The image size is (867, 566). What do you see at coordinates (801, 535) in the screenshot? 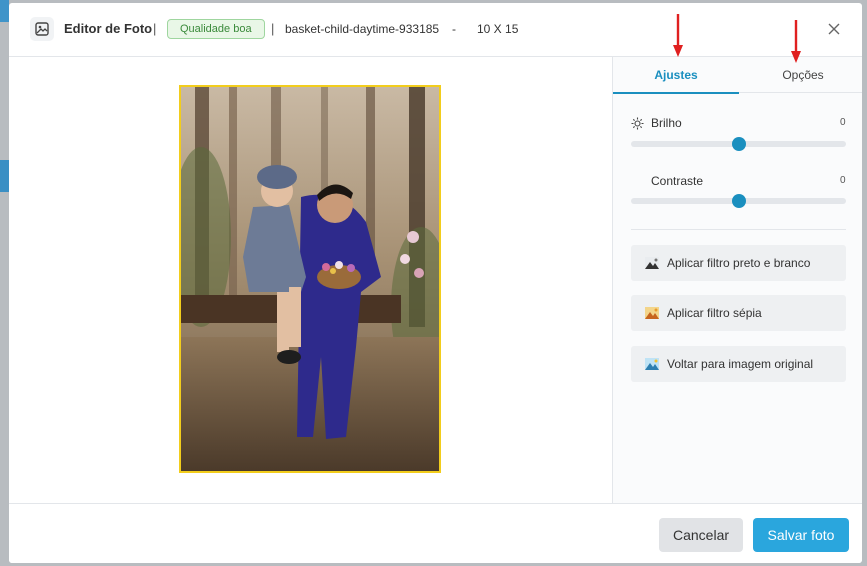
I see `save-photo-button: Salvar foto` at bounding box center [801, 535].